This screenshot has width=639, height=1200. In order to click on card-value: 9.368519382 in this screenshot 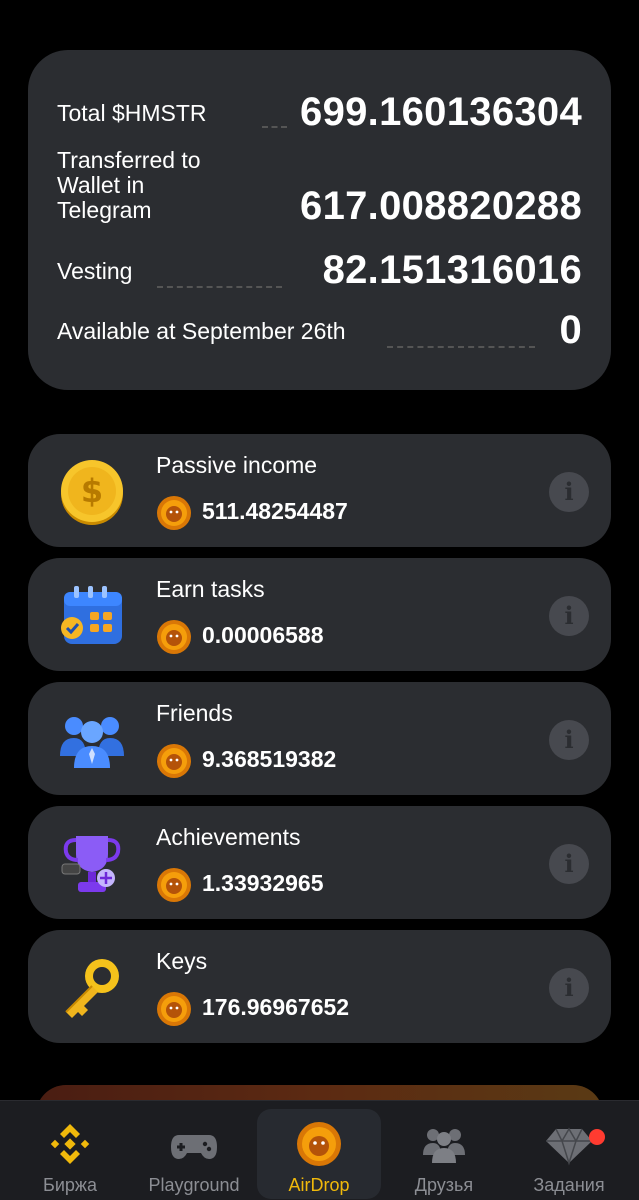, I will do `click(269, 759)`.